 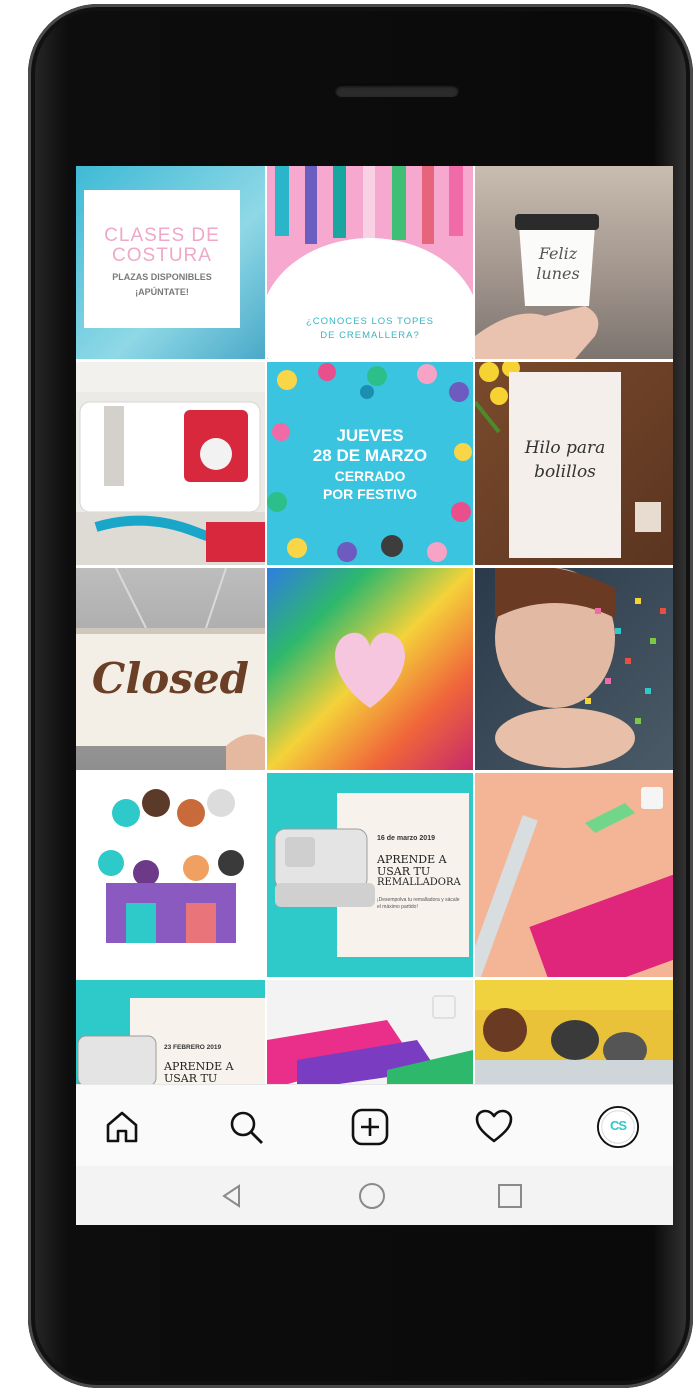 I want to click on search-icon, so click(x=246, y=1127).